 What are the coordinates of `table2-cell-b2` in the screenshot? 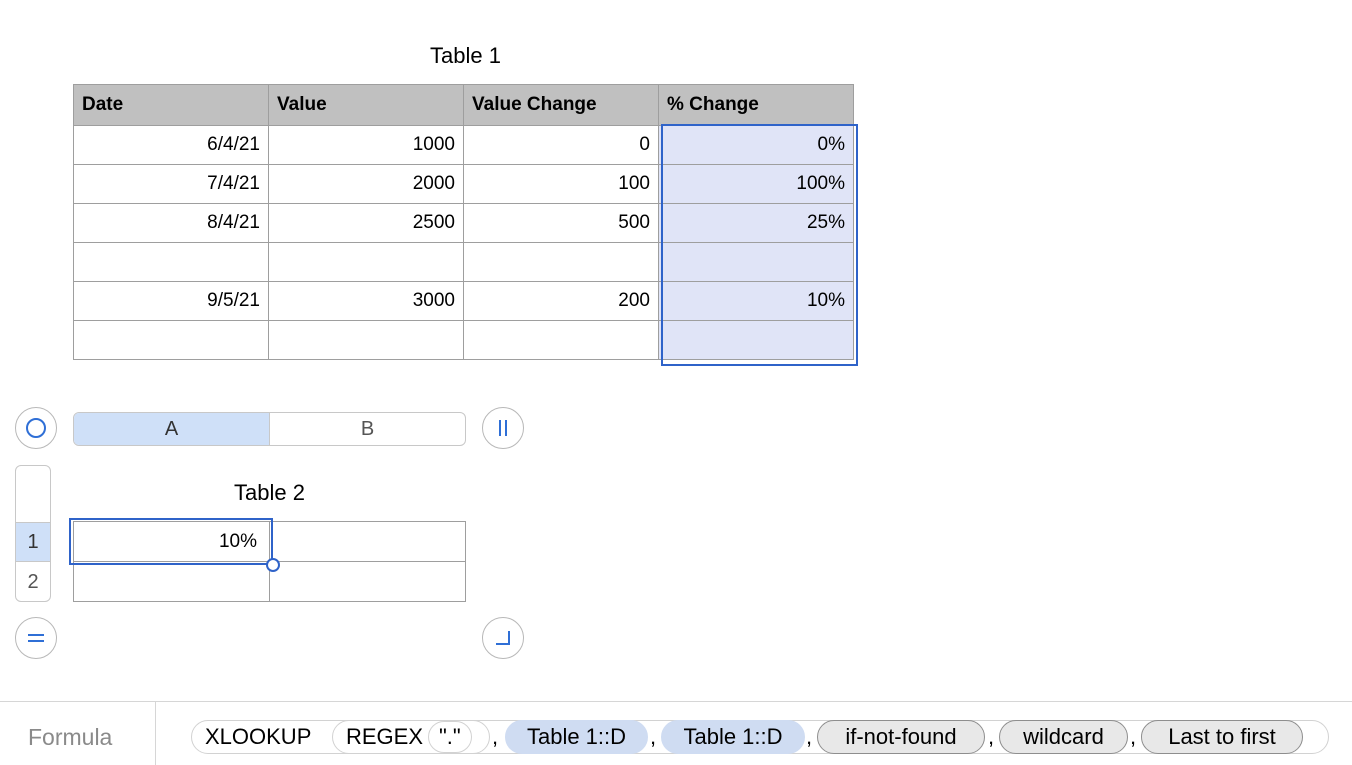 It's located at (367, 581).